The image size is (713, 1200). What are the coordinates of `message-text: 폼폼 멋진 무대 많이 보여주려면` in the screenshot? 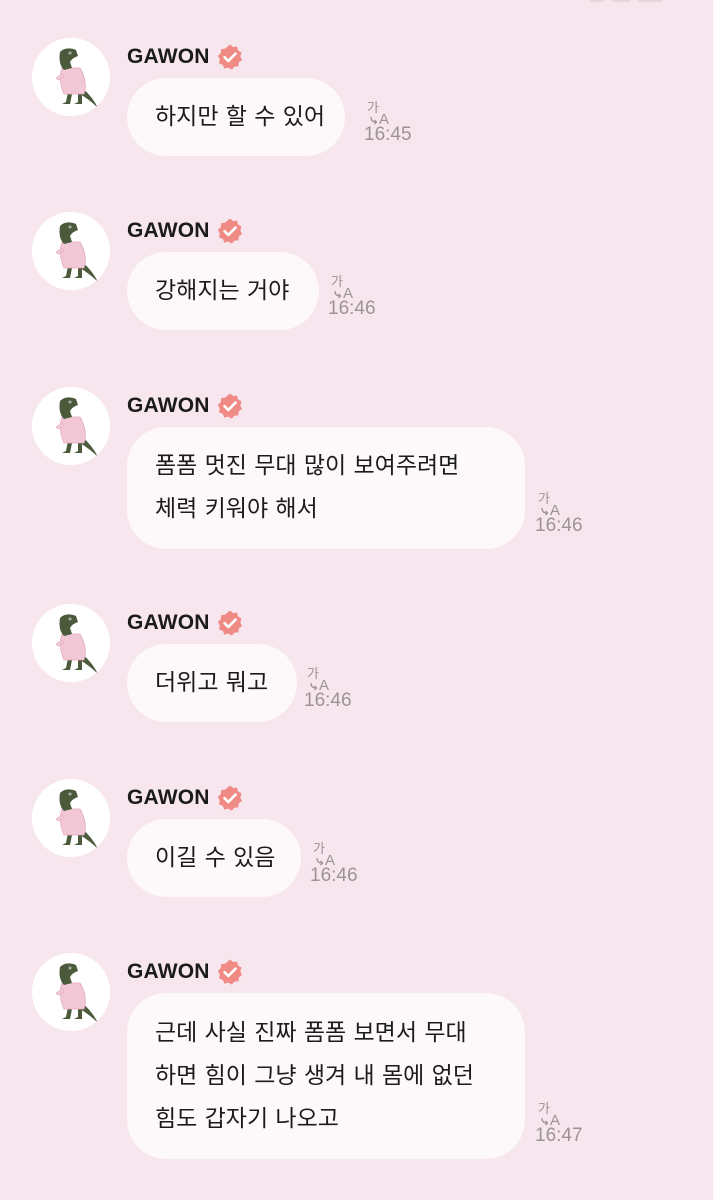 It's located at (307, 466).